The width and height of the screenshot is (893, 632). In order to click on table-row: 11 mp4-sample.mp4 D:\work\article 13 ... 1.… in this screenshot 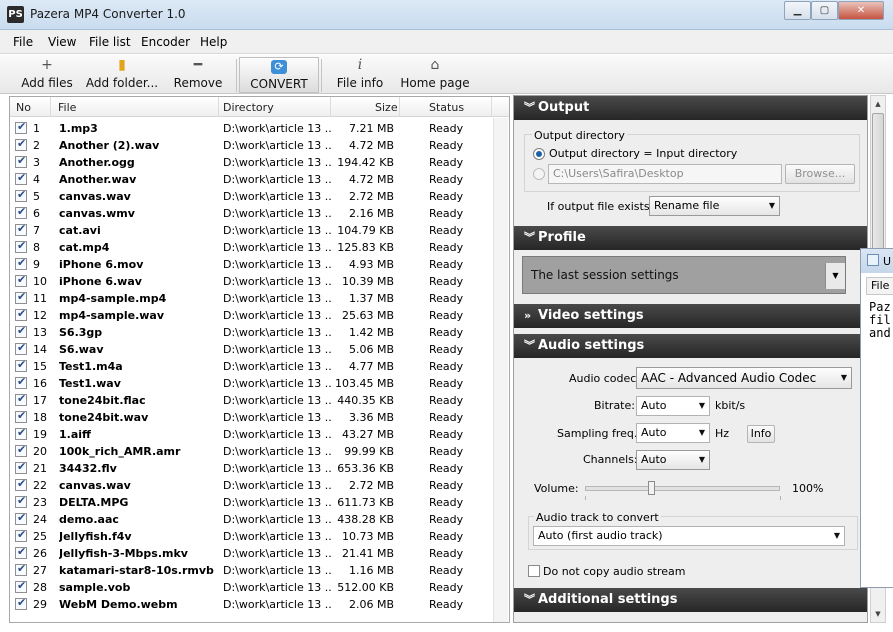, I will do `click(259, 298)`.